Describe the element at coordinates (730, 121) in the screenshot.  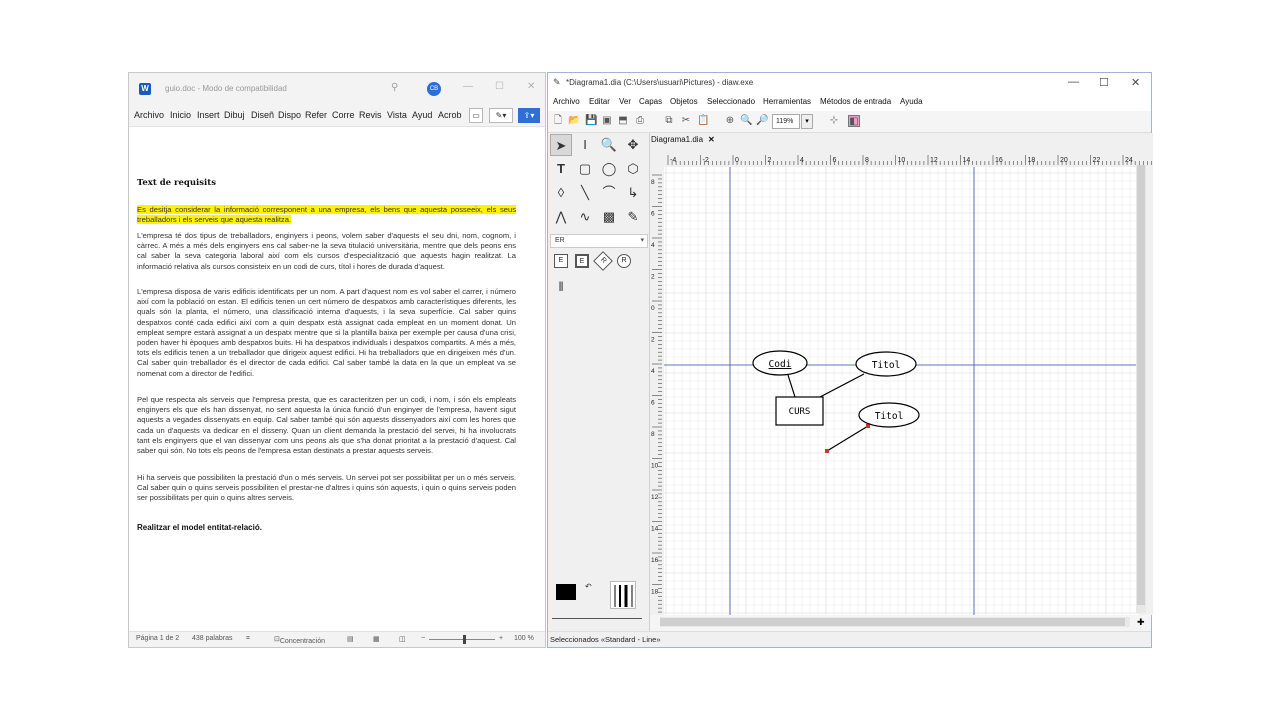
I see `zoom-fit-icon: ⊕` at that location.